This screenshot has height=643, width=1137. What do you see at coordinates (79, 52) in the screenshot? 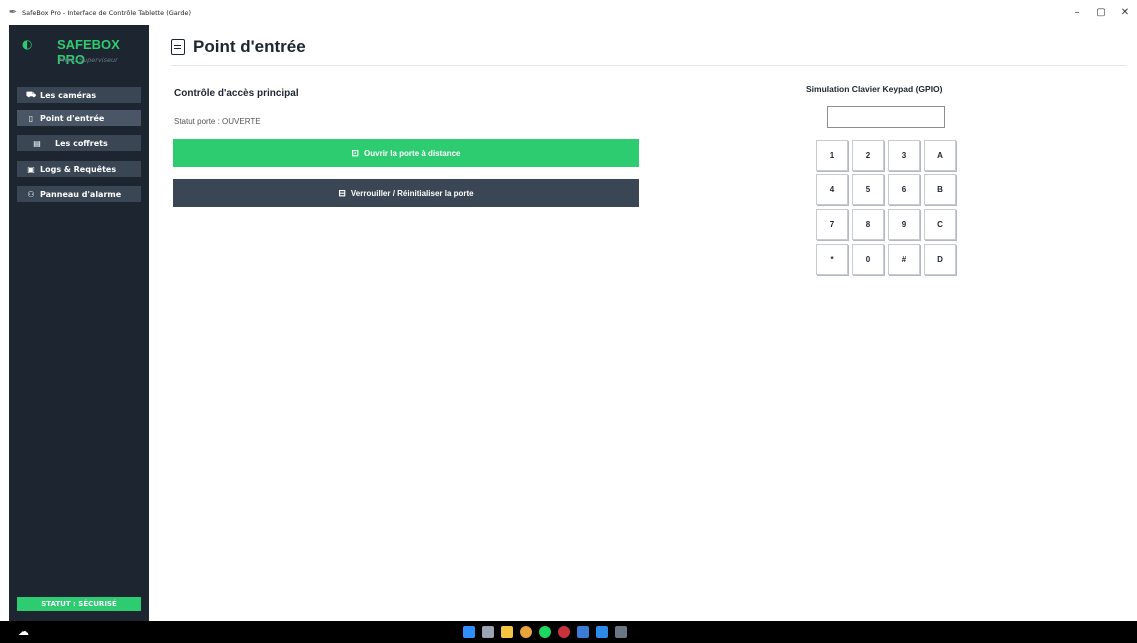
I see `brand: ◐ SAFEBOX PRO Menu Superviseur` at bounding box center [79, 52].